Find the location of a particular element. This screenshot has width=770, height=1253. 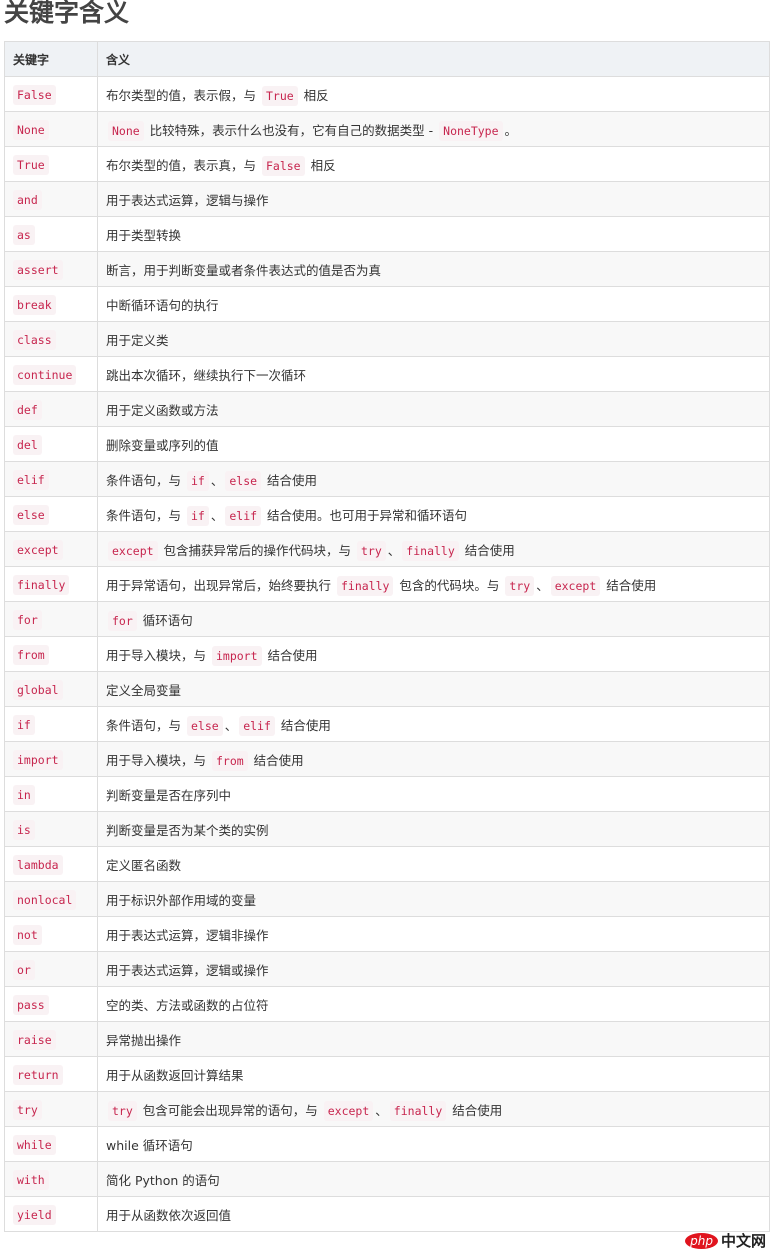

keyword-code: finally is located at coordinates (41, 584).